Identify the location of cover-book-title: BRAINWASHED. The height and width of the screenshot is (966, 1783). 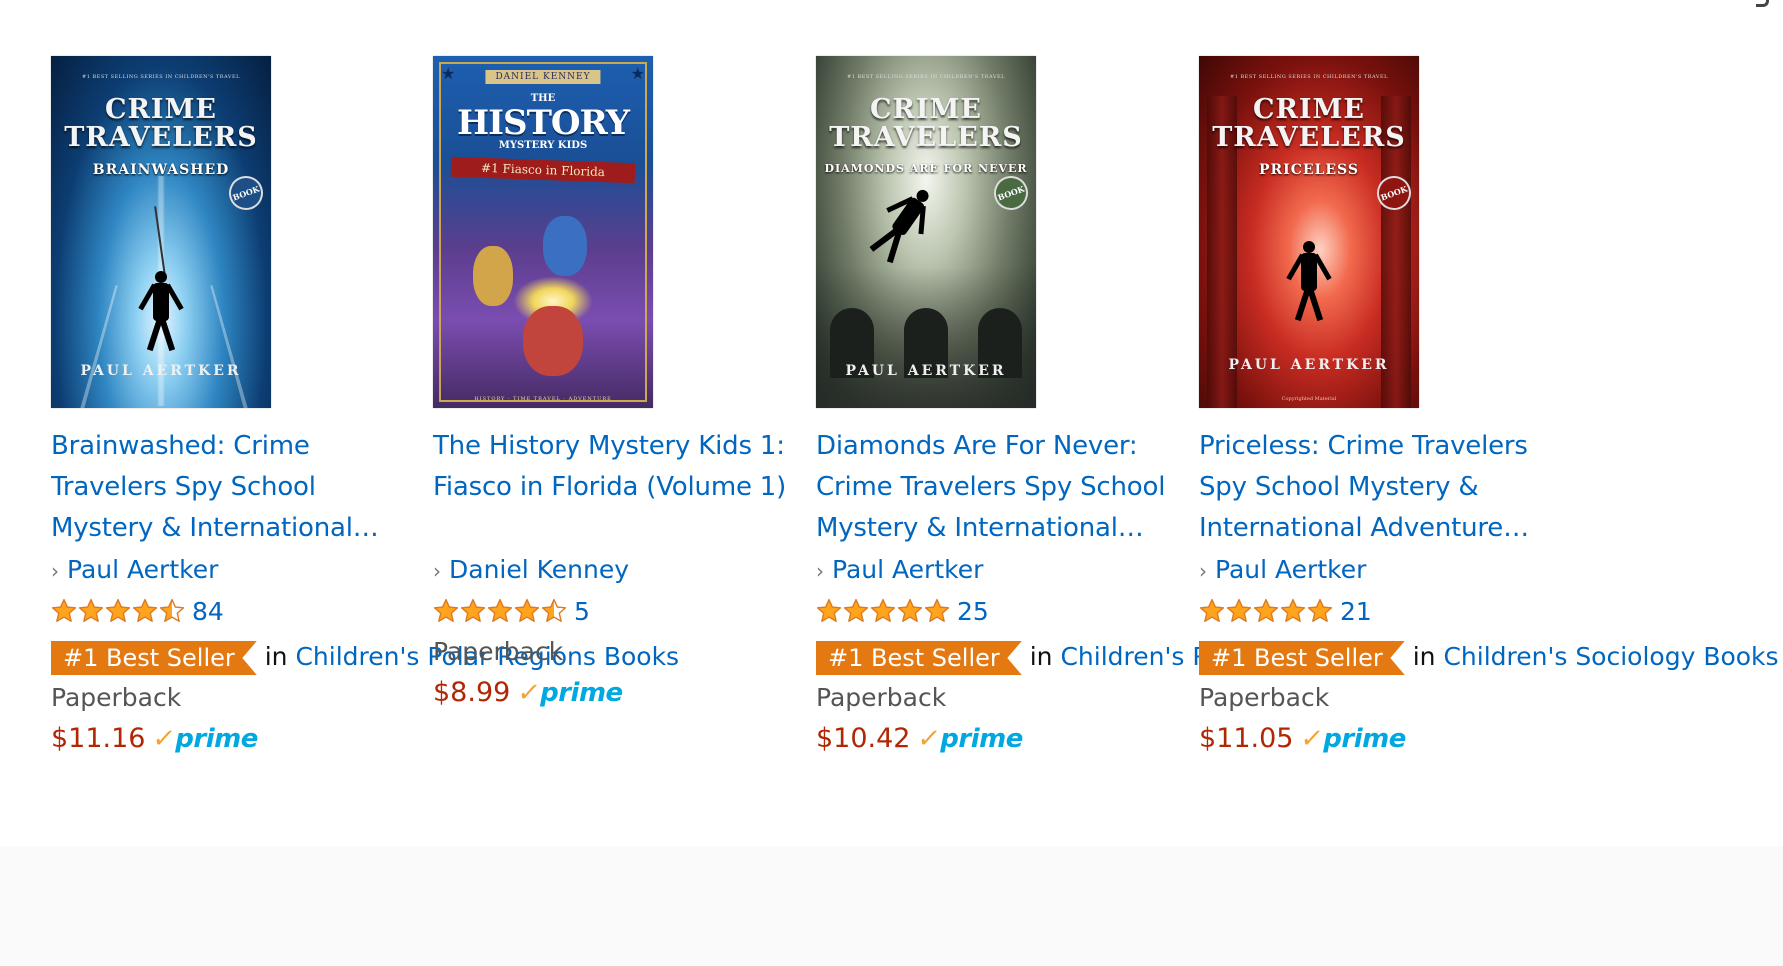
(161, 170).